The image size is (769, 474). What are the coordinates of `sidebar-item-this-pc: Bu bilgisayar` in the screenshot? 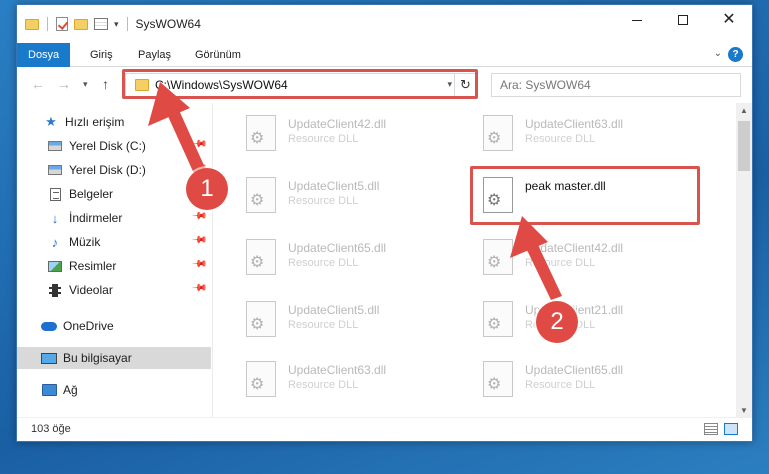 It's located at (114, 358).